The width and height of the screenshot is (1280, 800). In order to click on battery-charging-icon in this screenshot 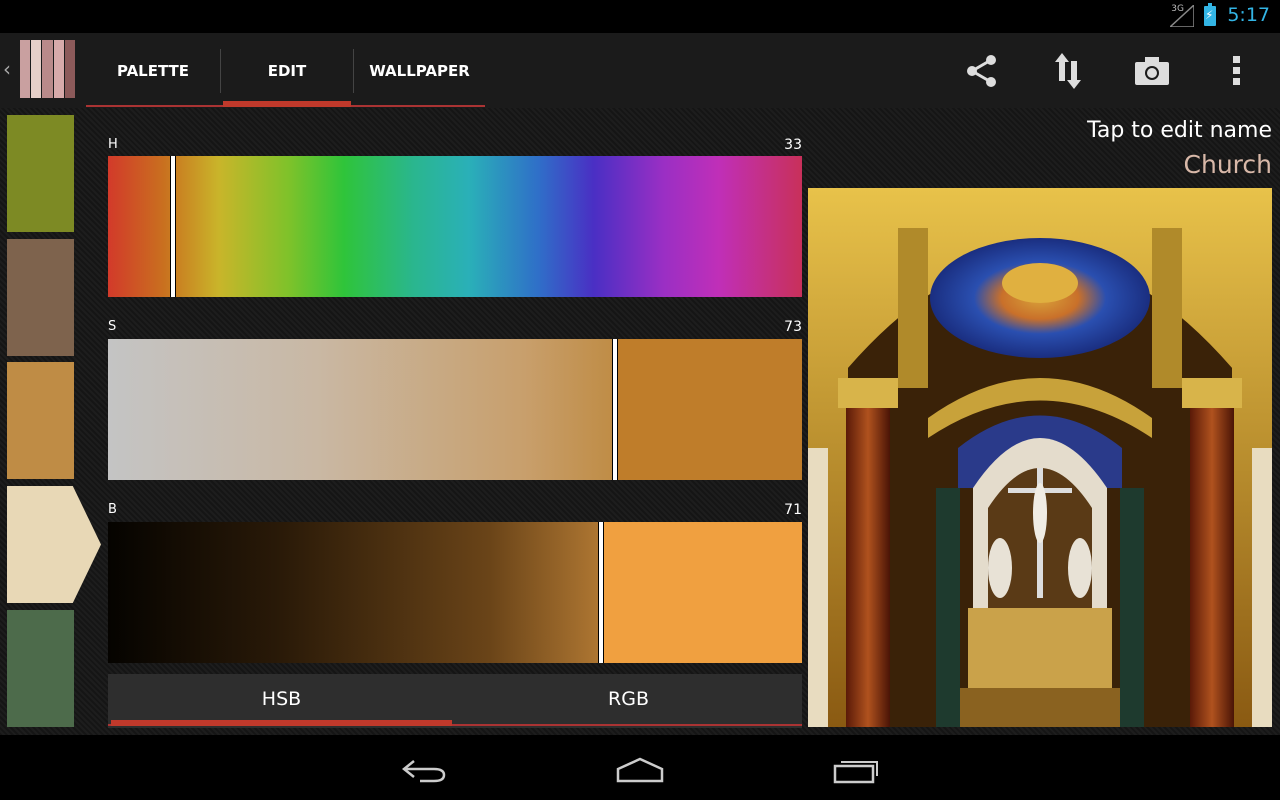, I will do `click(1210, 14)`.